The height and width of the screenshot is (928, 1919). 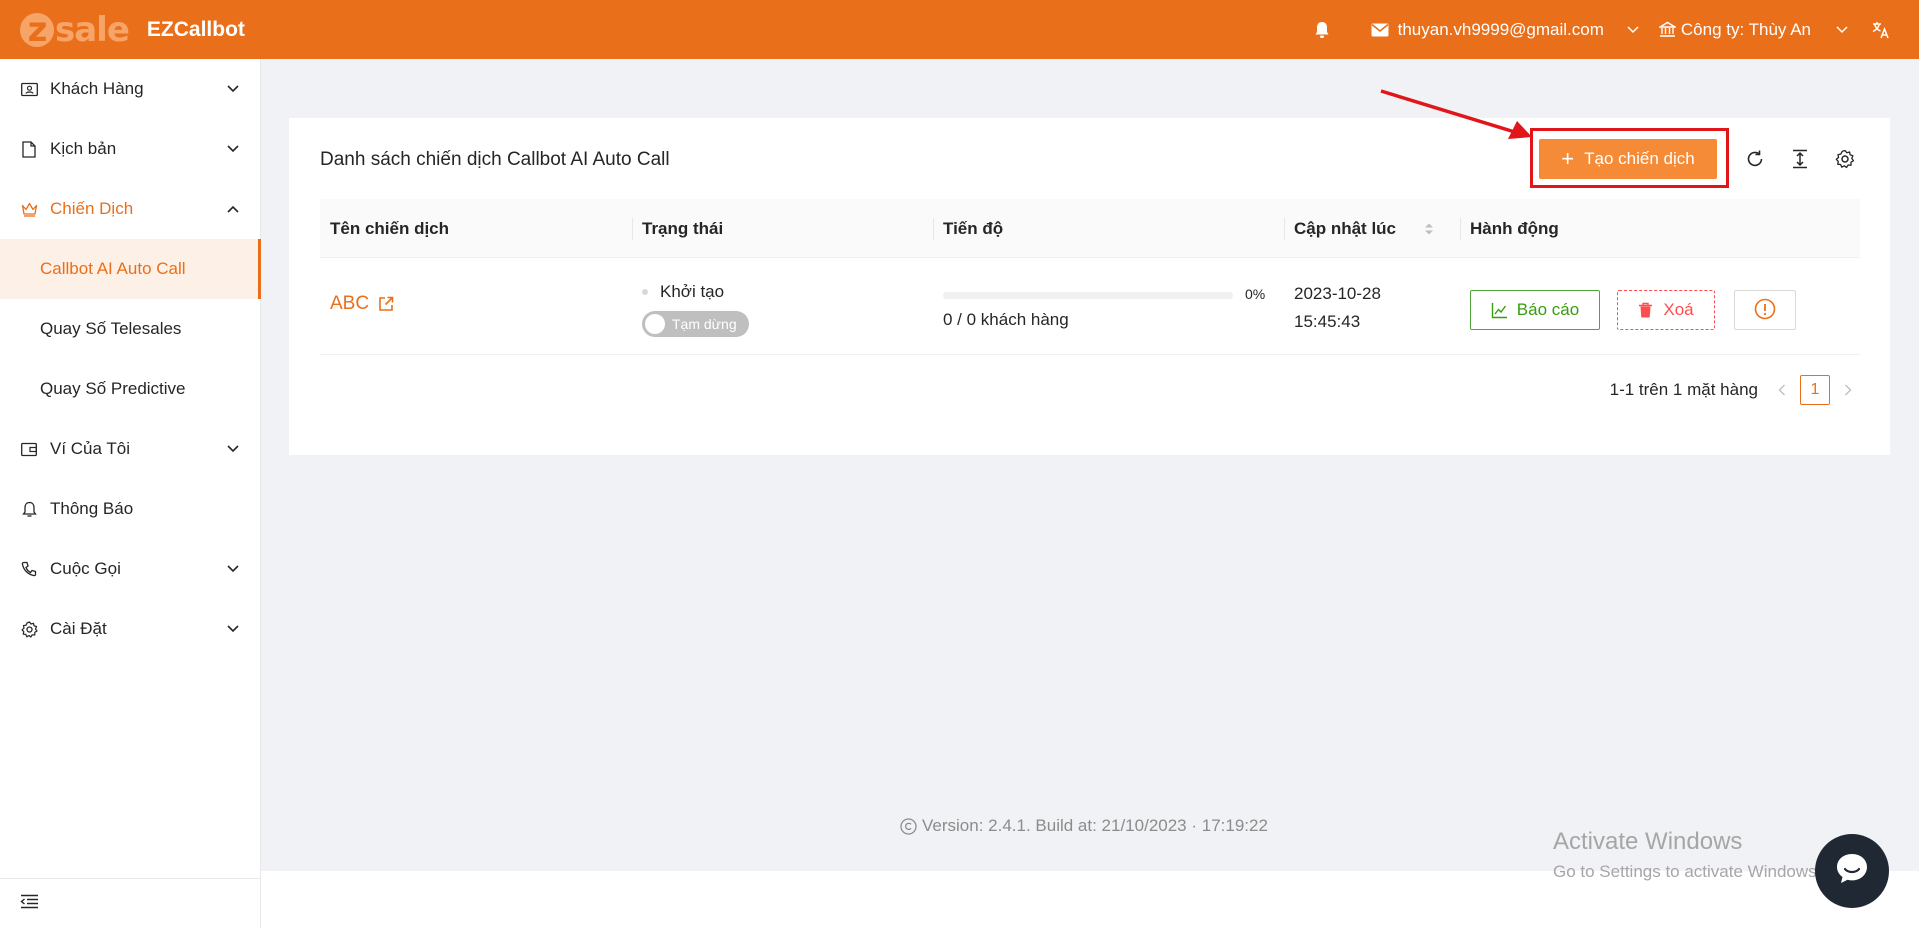 I want to click on sidebar-item-vi-cua-toi: Ví Của Tôi, so click(x=130, y=449).